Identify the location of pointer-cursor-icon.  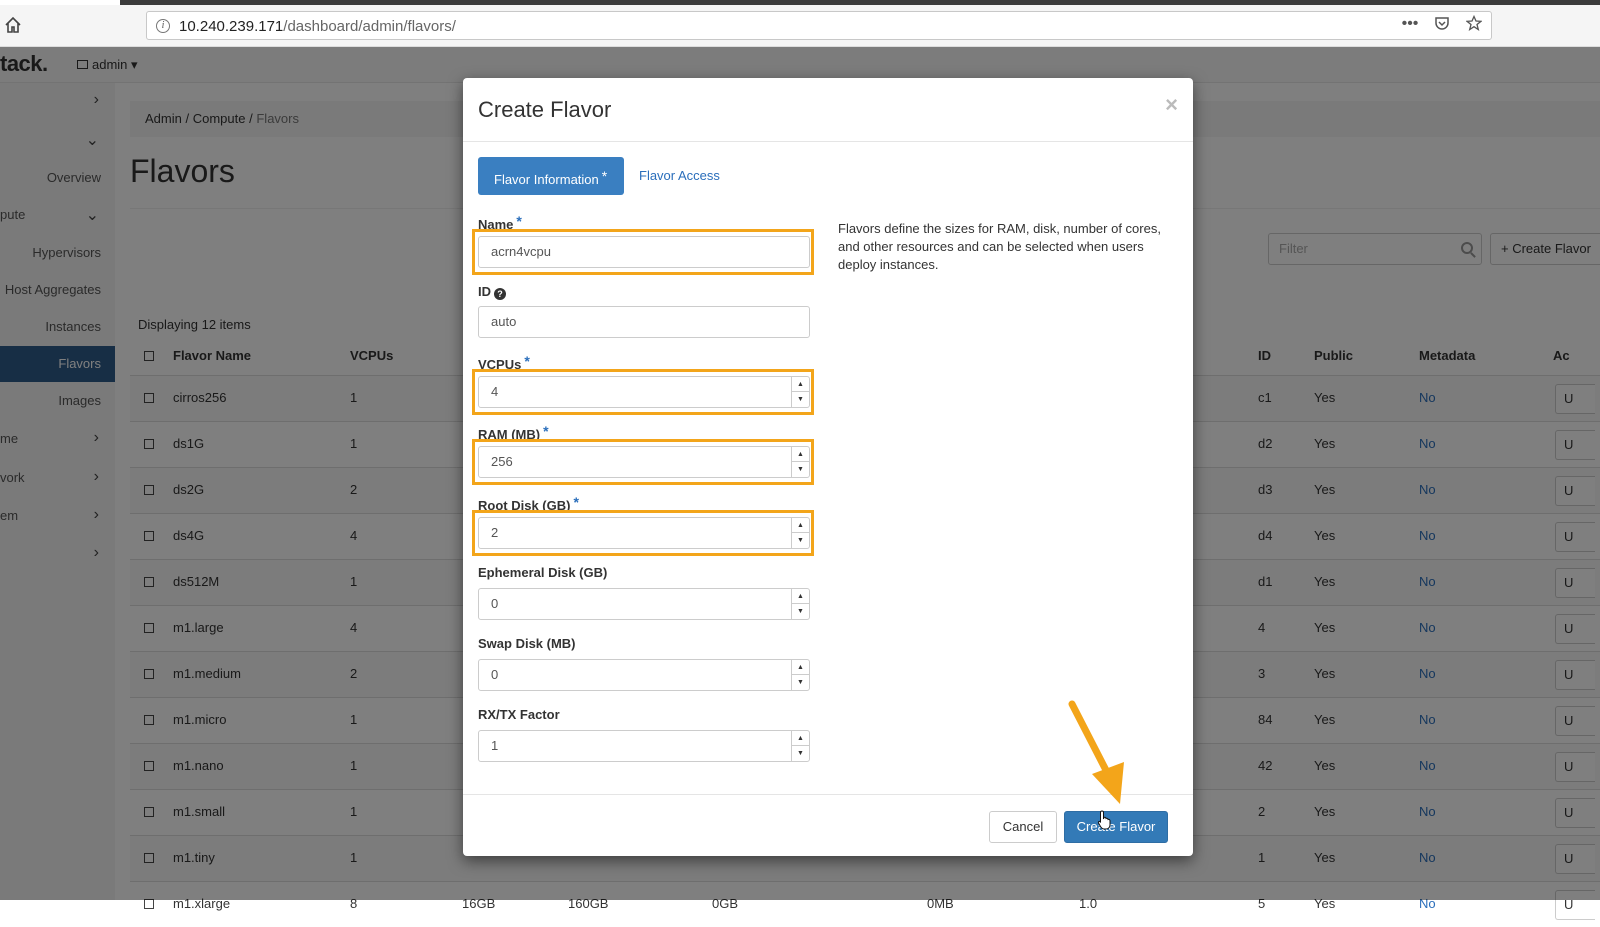
(1104, 820).